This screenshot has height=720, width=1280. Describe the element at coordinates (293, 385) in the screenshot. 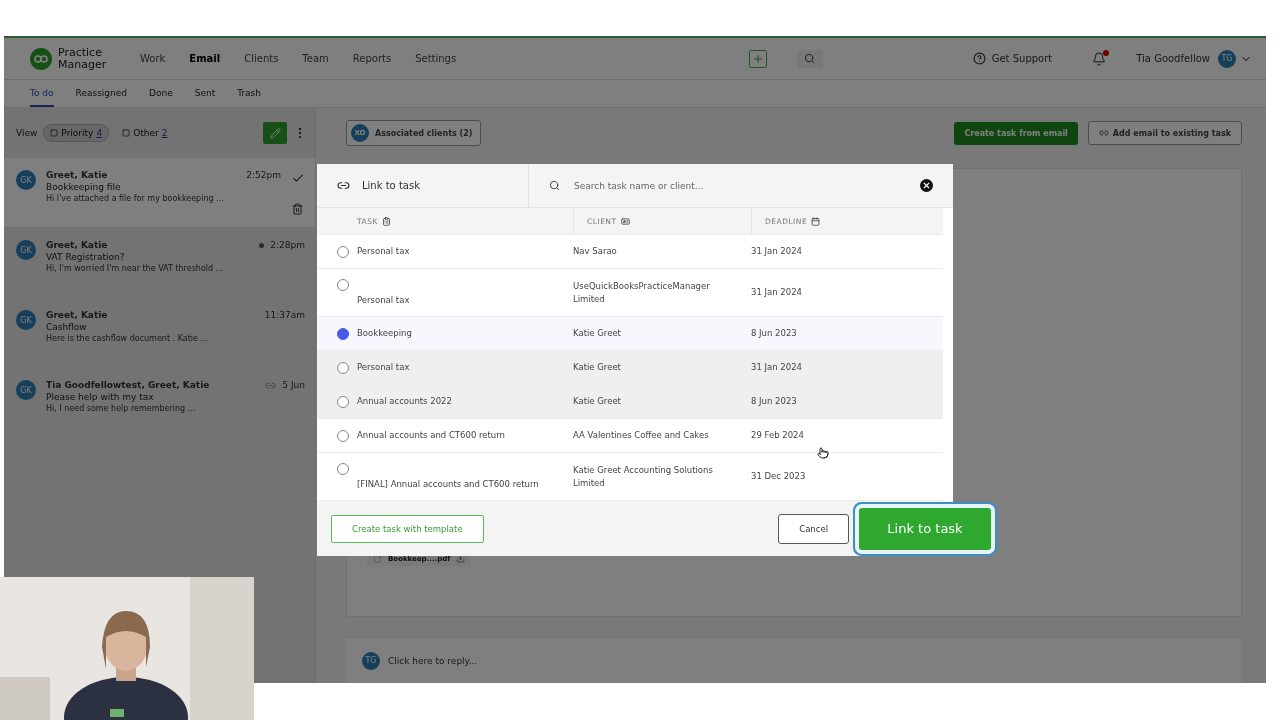

I see `email-time: 5 Jun` at that location.